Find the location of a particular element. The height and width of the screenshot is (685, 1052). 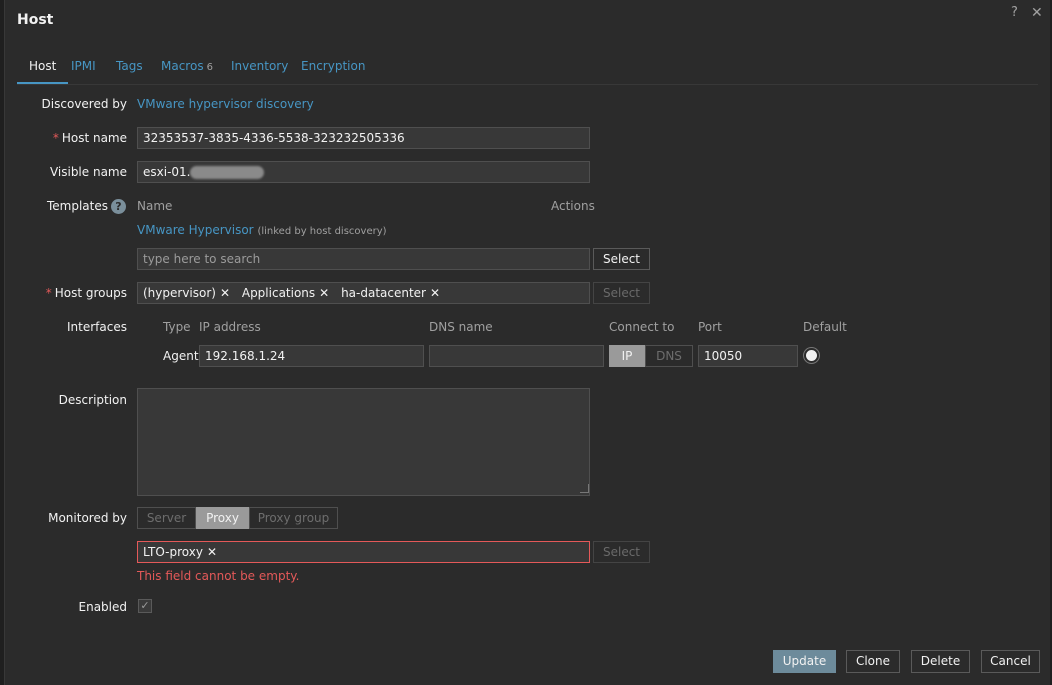

enabled-label: Enabled is located at coordinates (103, 607).